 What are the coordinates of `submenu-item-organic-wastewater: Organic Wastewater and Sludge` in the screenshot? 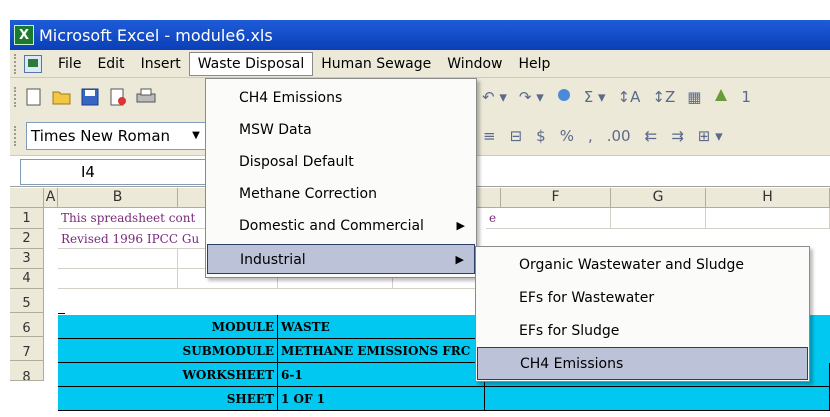 It's located at (642, 265).